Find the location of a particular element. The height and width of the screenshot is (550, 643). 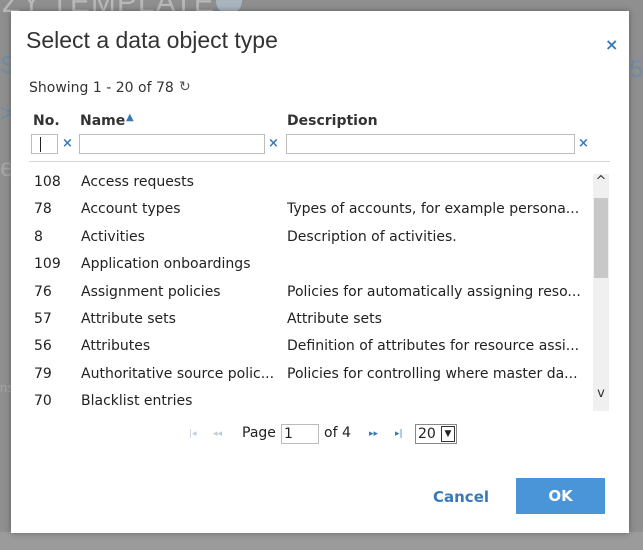

cell-no: 57 is located at coordinates (43, 319).